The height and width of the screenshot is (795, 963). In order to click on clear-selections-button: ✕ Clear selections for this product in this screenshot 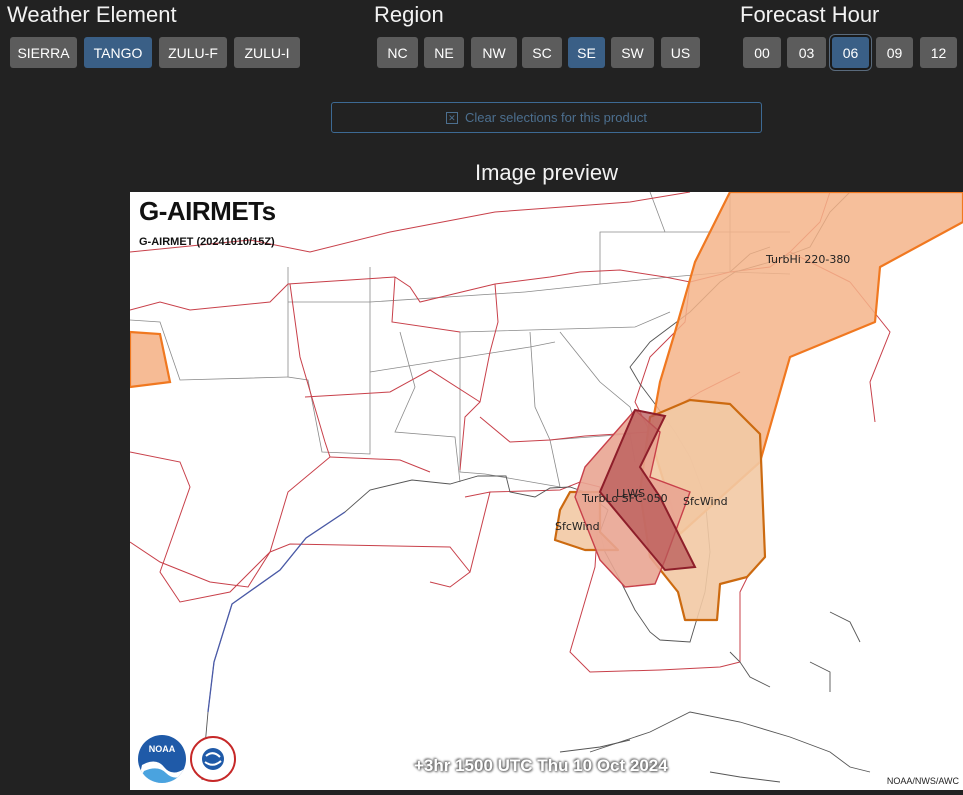, I will do `click(546, 117)`.